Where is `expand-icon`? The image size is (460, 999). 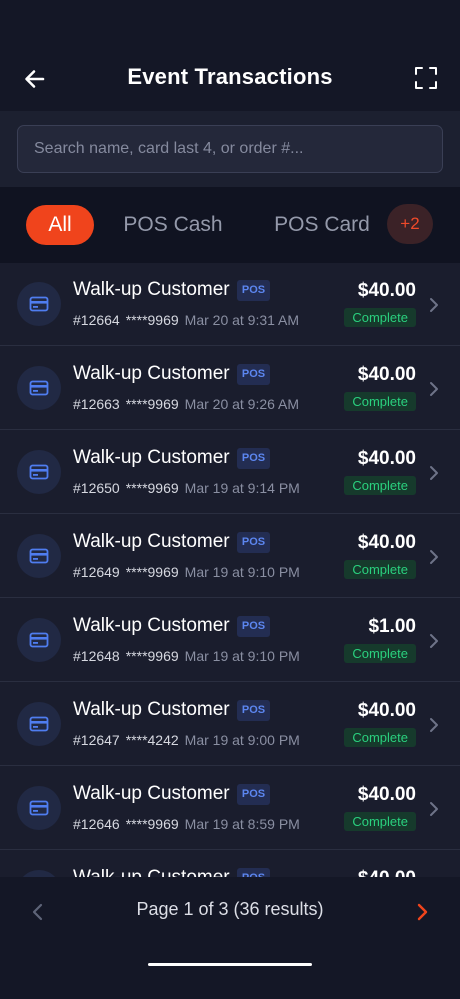
expand-icon is located at coordinates (426, 78).